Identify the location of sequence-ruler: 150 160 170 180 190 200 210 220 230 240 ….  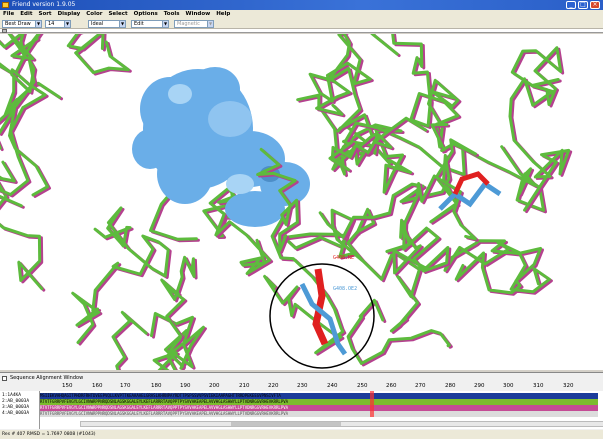
(301, 386).